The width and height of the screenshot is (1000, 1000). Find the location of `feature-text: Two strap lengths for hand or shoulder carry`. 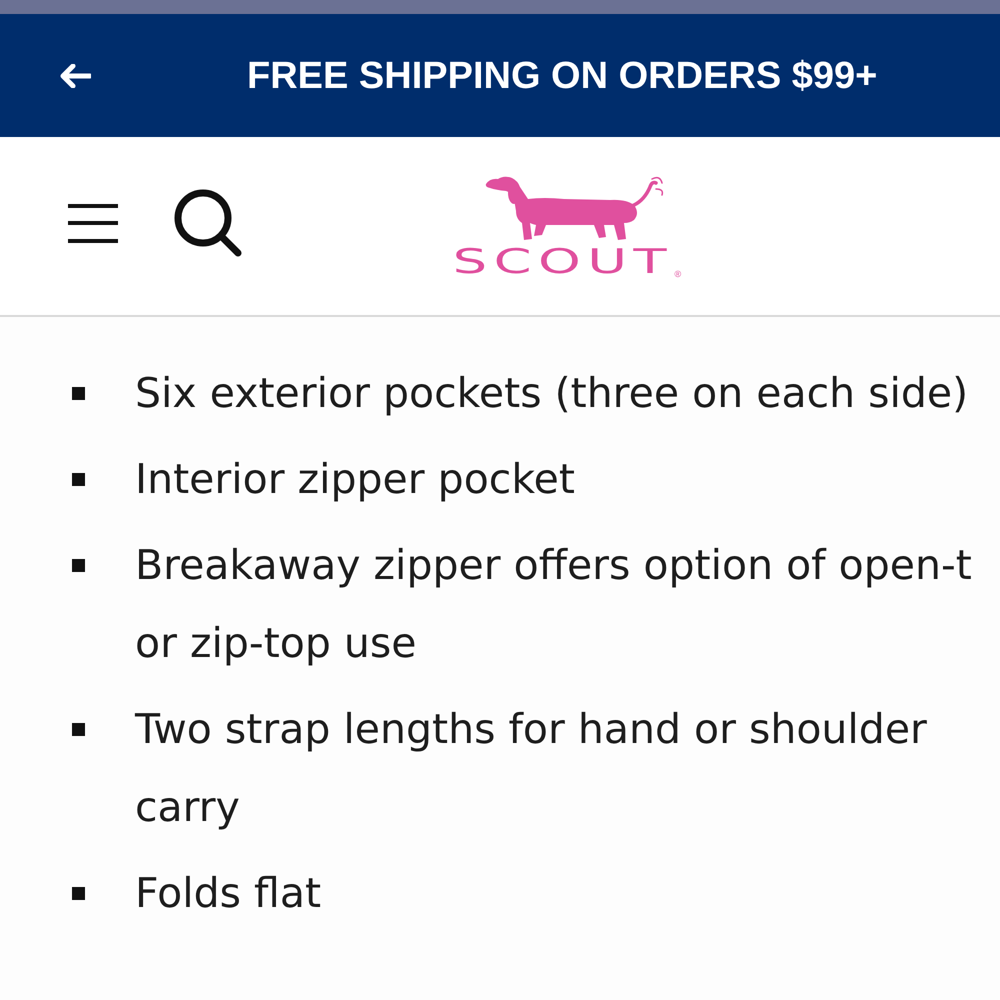

feature-text: Two strap lengths for hand or shoulder carry is located at coordinates (531, 768).